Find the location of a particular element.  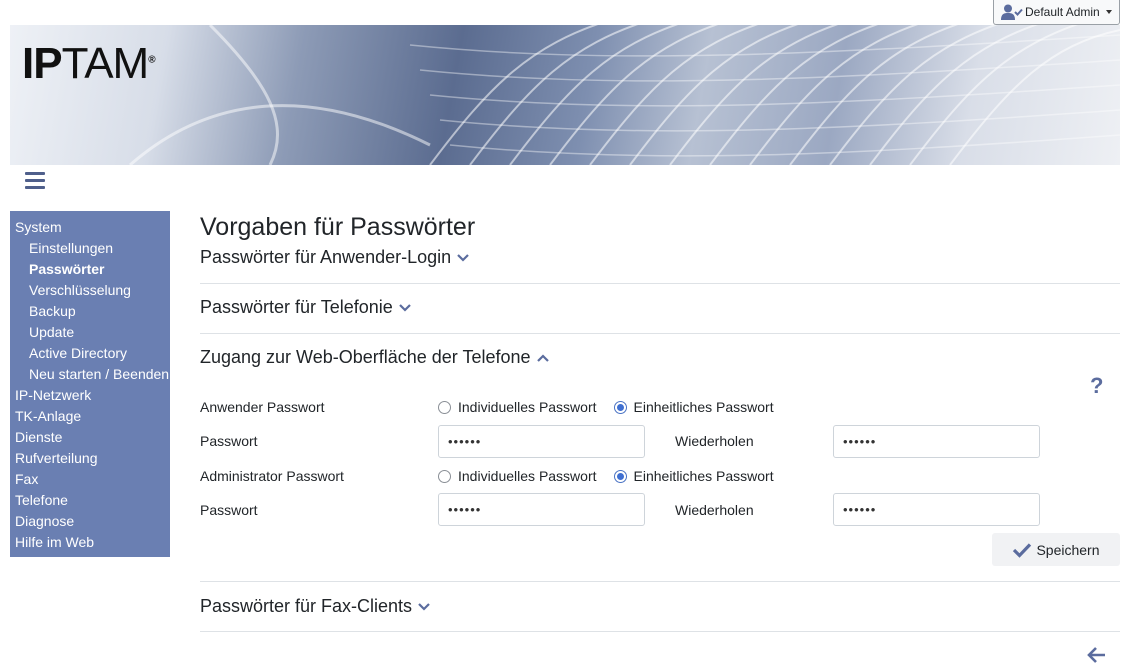

section-telephony-toggle: Passwörter für Telefonie is located at coordinates (305, 307).